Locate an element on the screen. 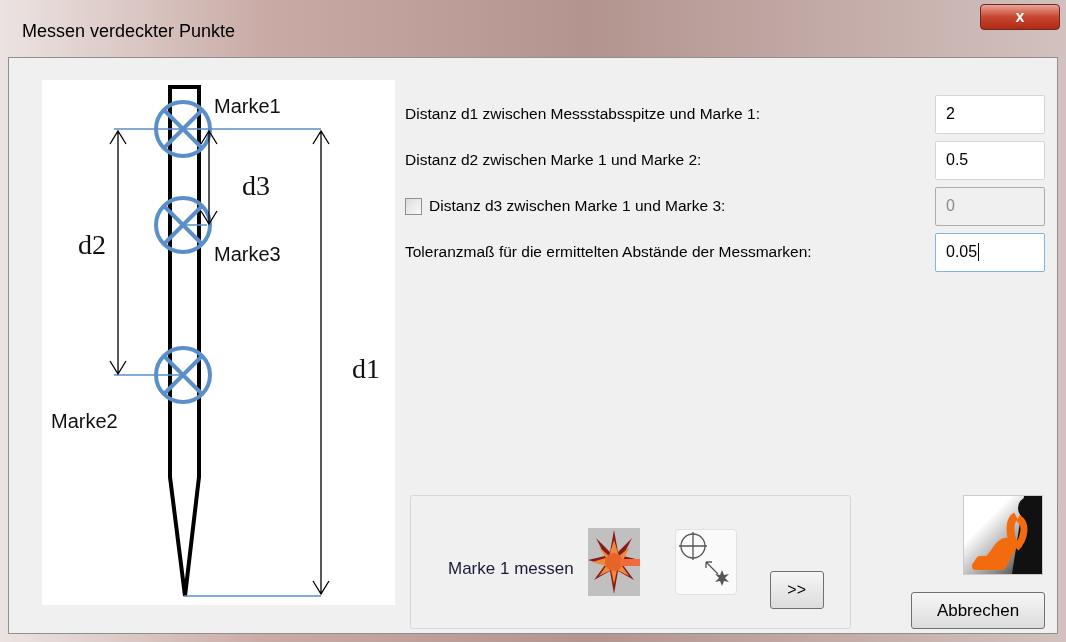 This screenshot has width=1066, height=642. measure-label: Marke 1 messen is located at coordinates (511, 569).